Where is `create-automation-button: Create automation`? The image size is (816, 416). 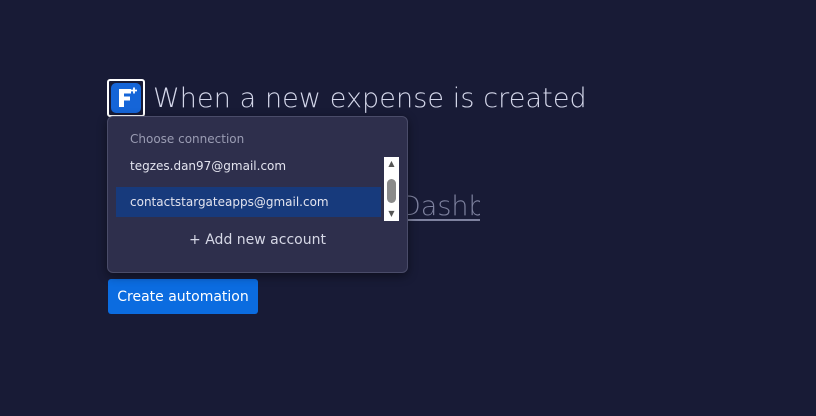
create-automation-button: Create automation is located at coordinates (183, 296).